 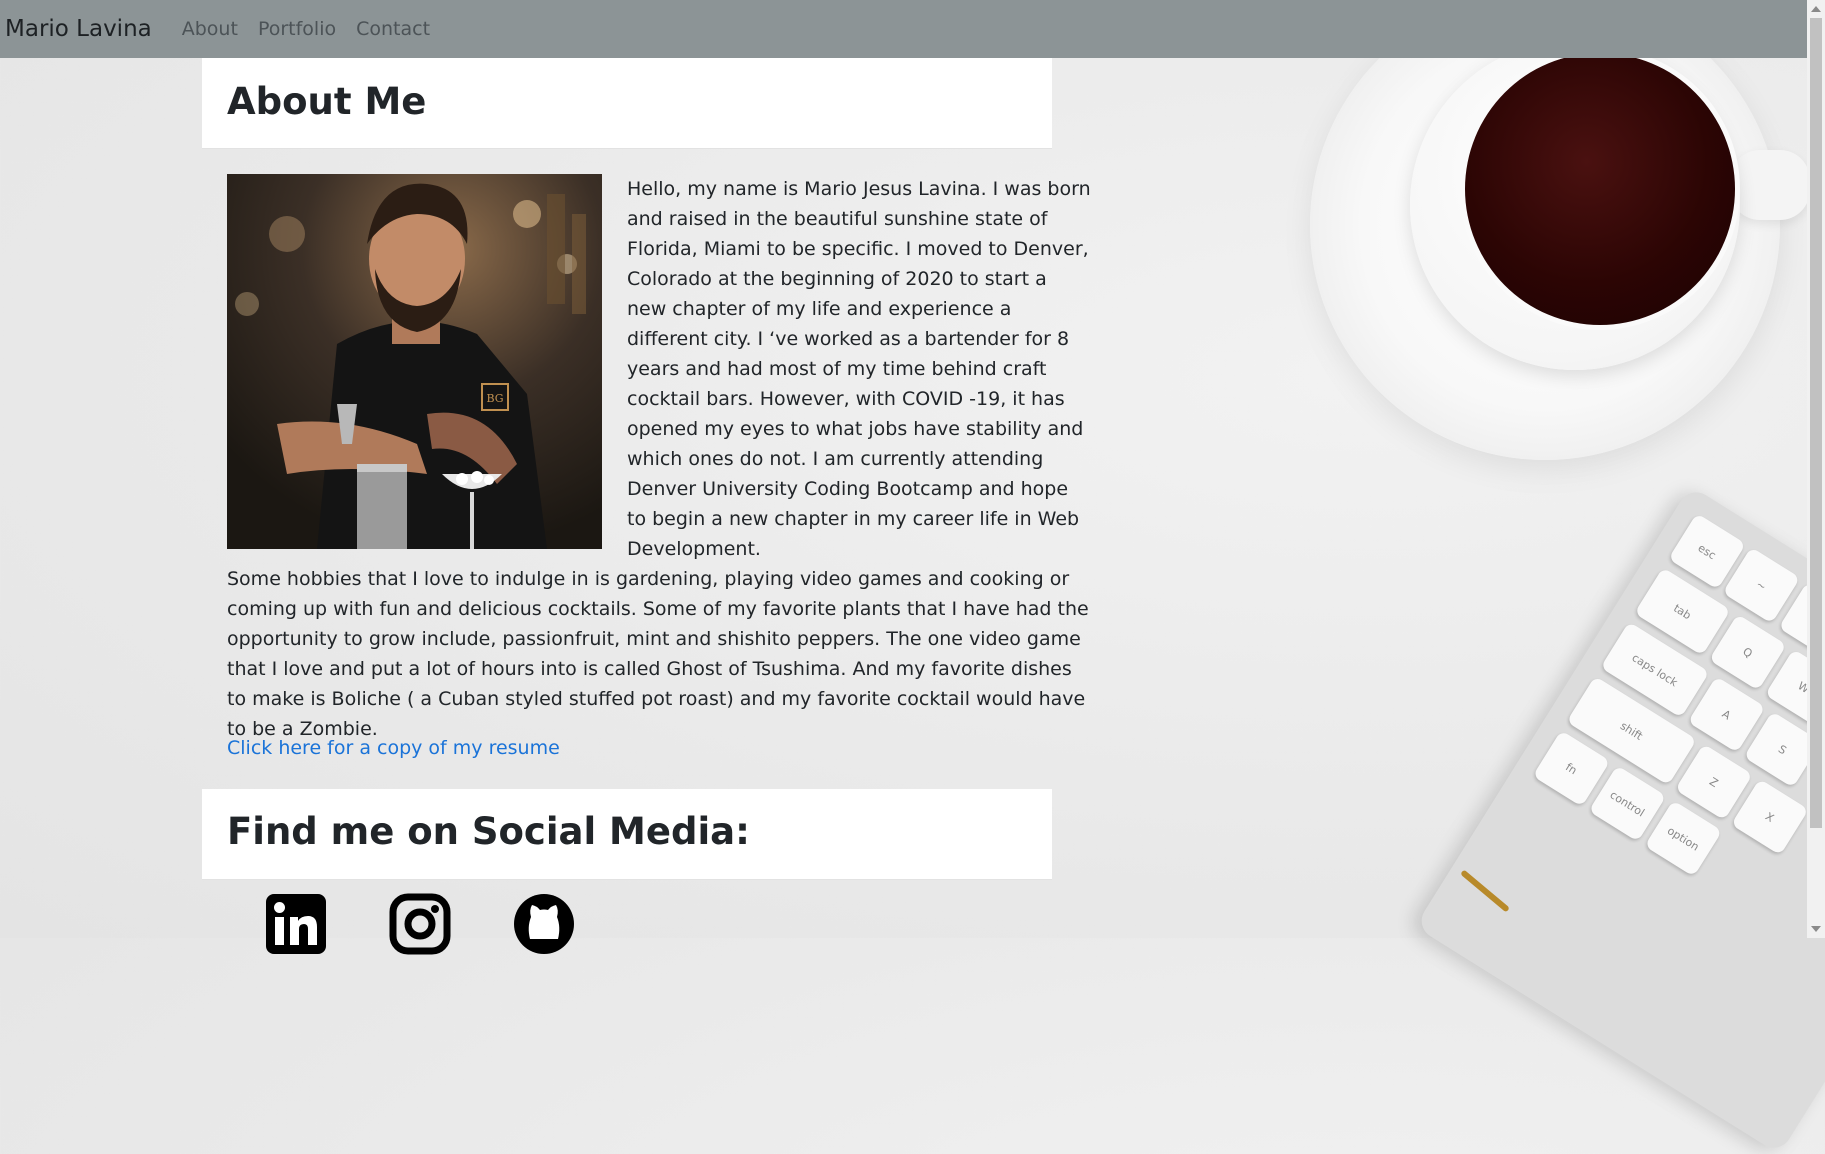 I want to click on nav-link-about: About, so click(x=210, y=29).